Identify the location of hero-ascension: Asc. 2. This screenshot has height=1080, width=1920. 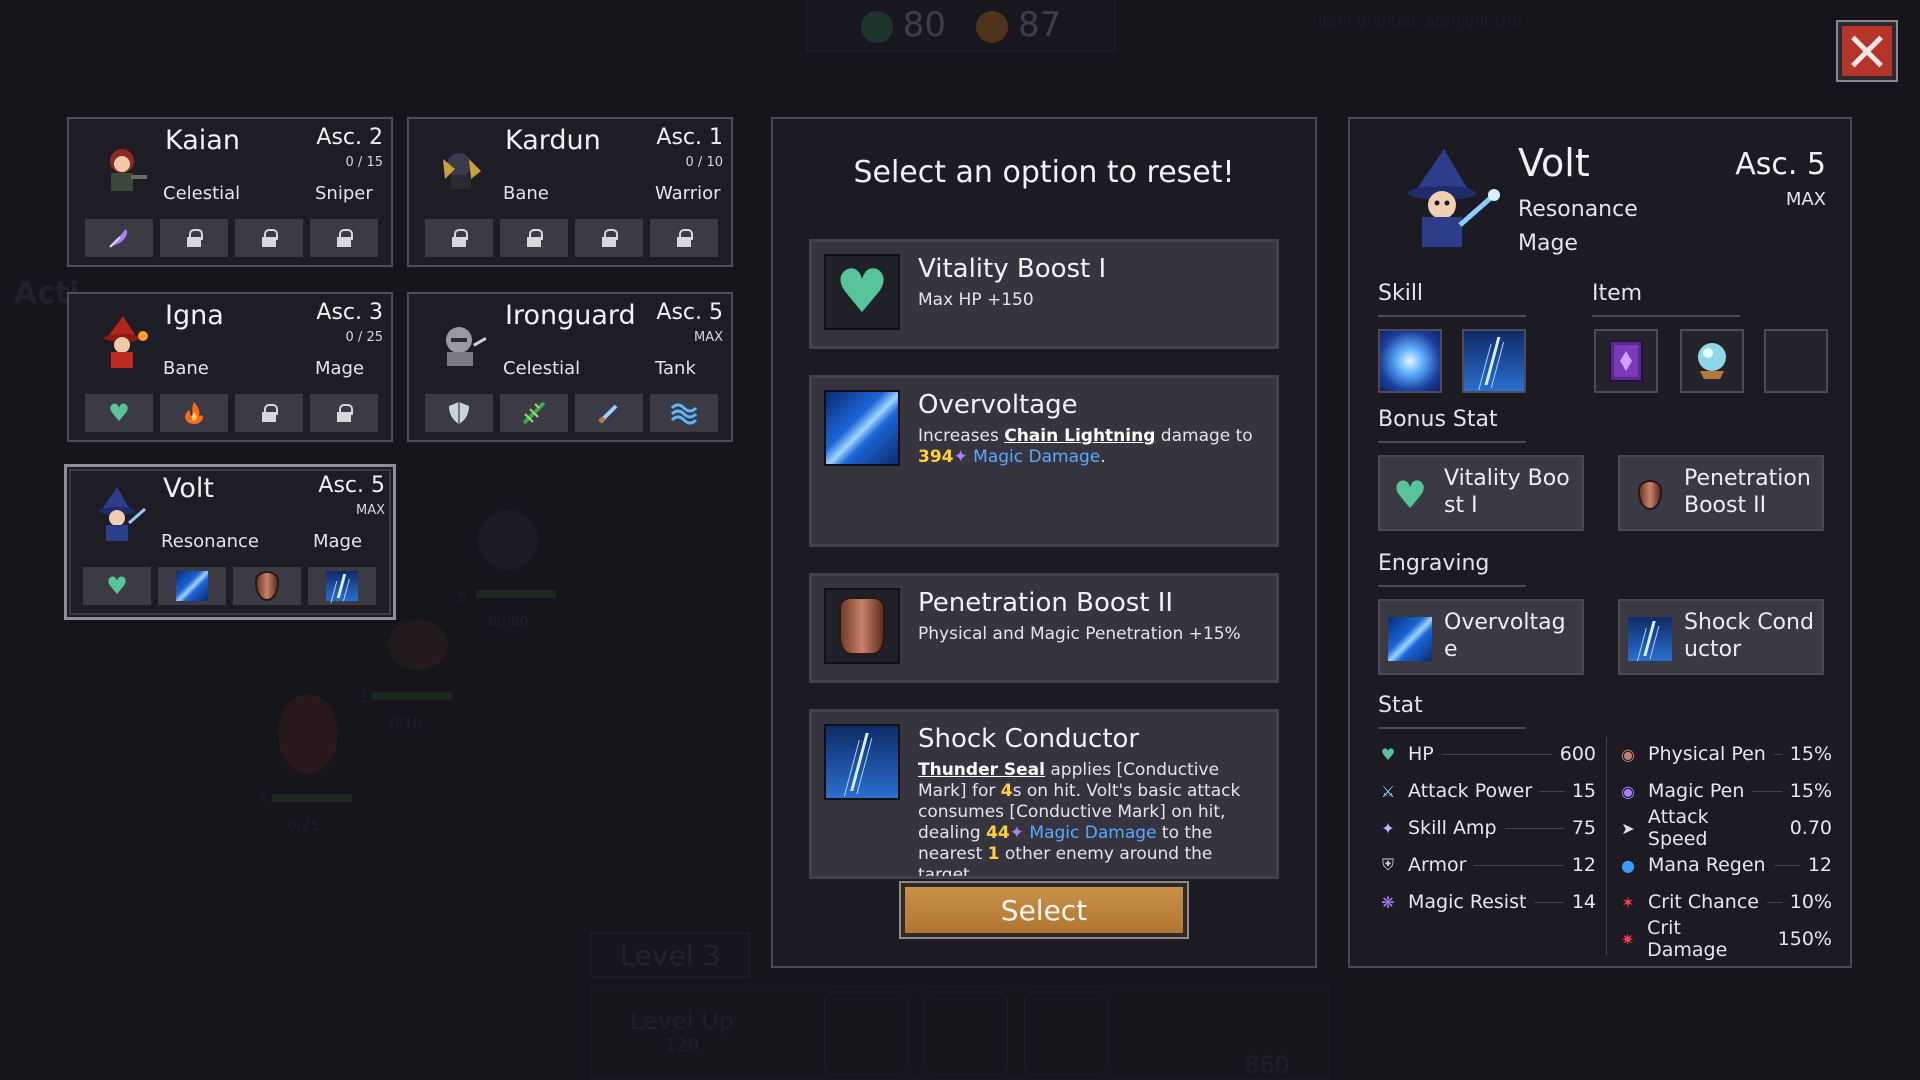
(349, 137).